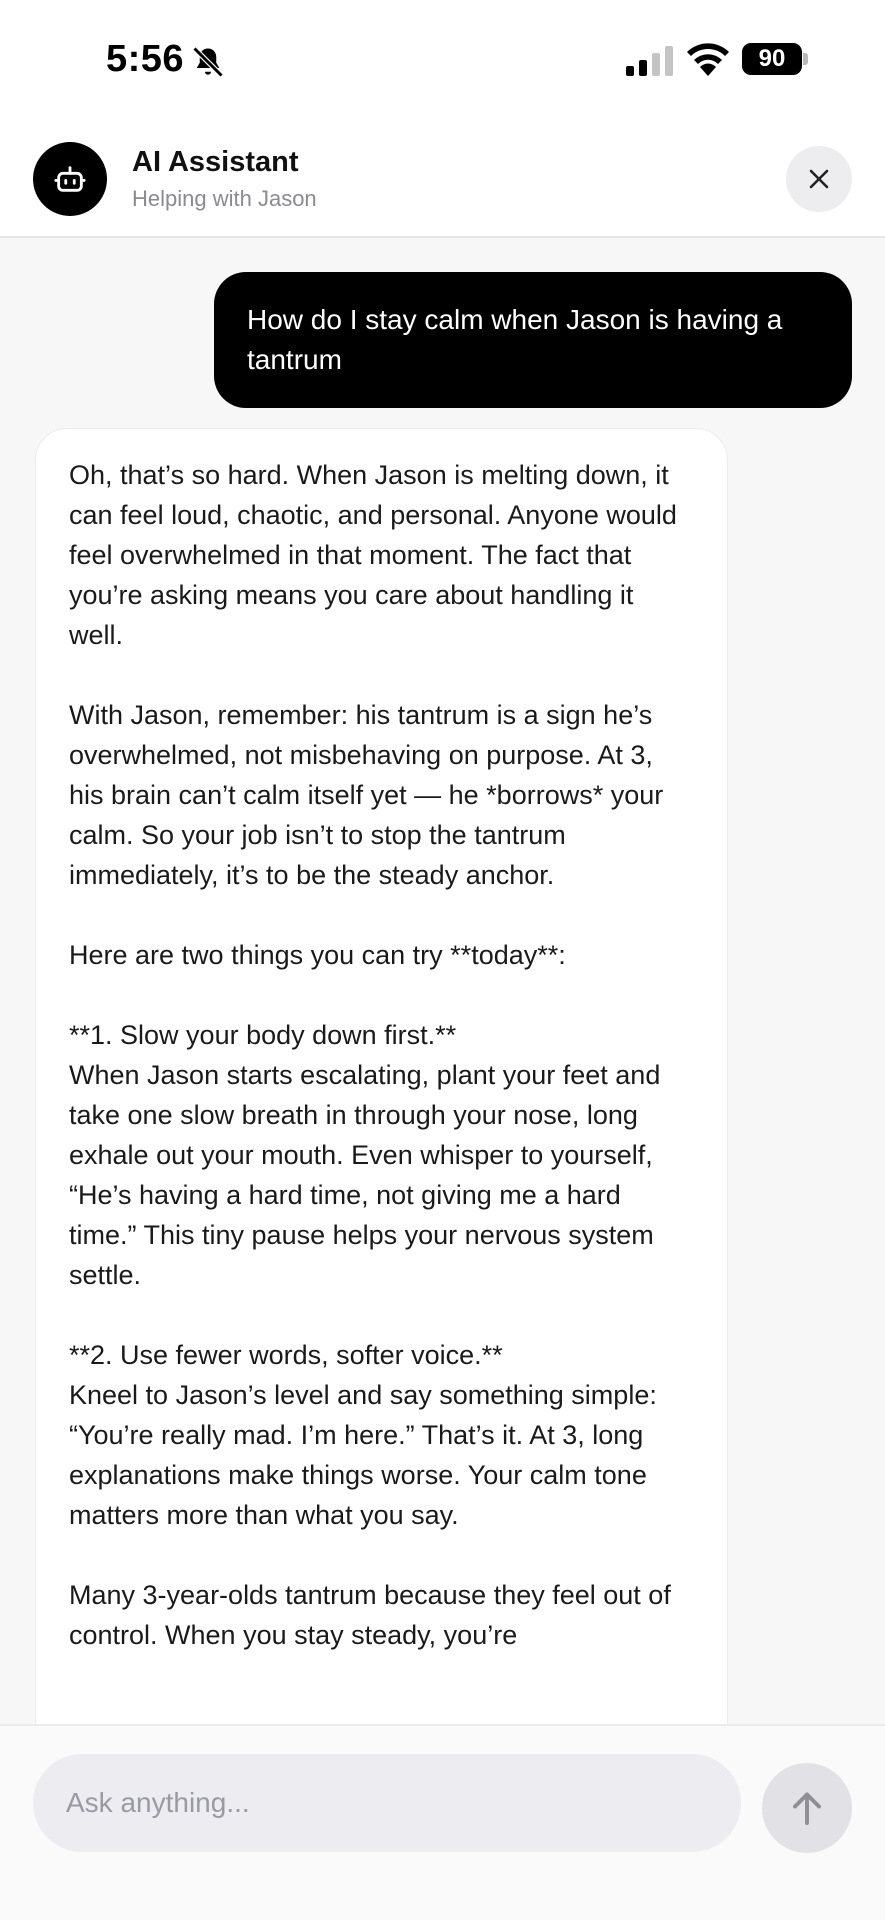 This screenshot has height=1920, width=885. Describe the element at coordinates (208, 62) in the screenshot. I see `bell-slash-icon` at that location.